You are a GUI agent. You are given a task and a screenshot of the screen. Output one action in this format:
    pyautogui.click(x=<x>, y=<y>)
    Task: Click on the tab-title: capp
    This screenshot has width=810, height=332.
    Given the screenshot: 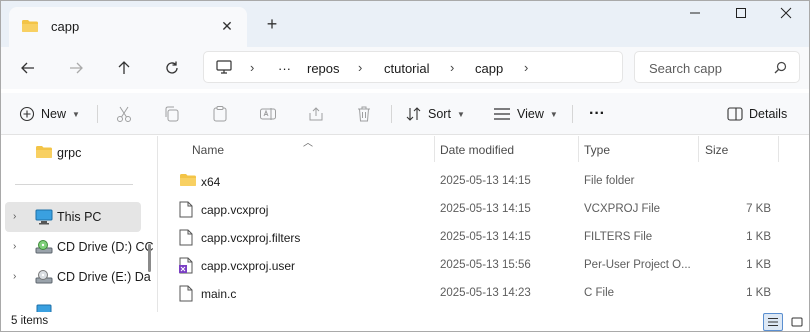 What is the action you would take?
    pyautogui.click(x=65, y=26)
    